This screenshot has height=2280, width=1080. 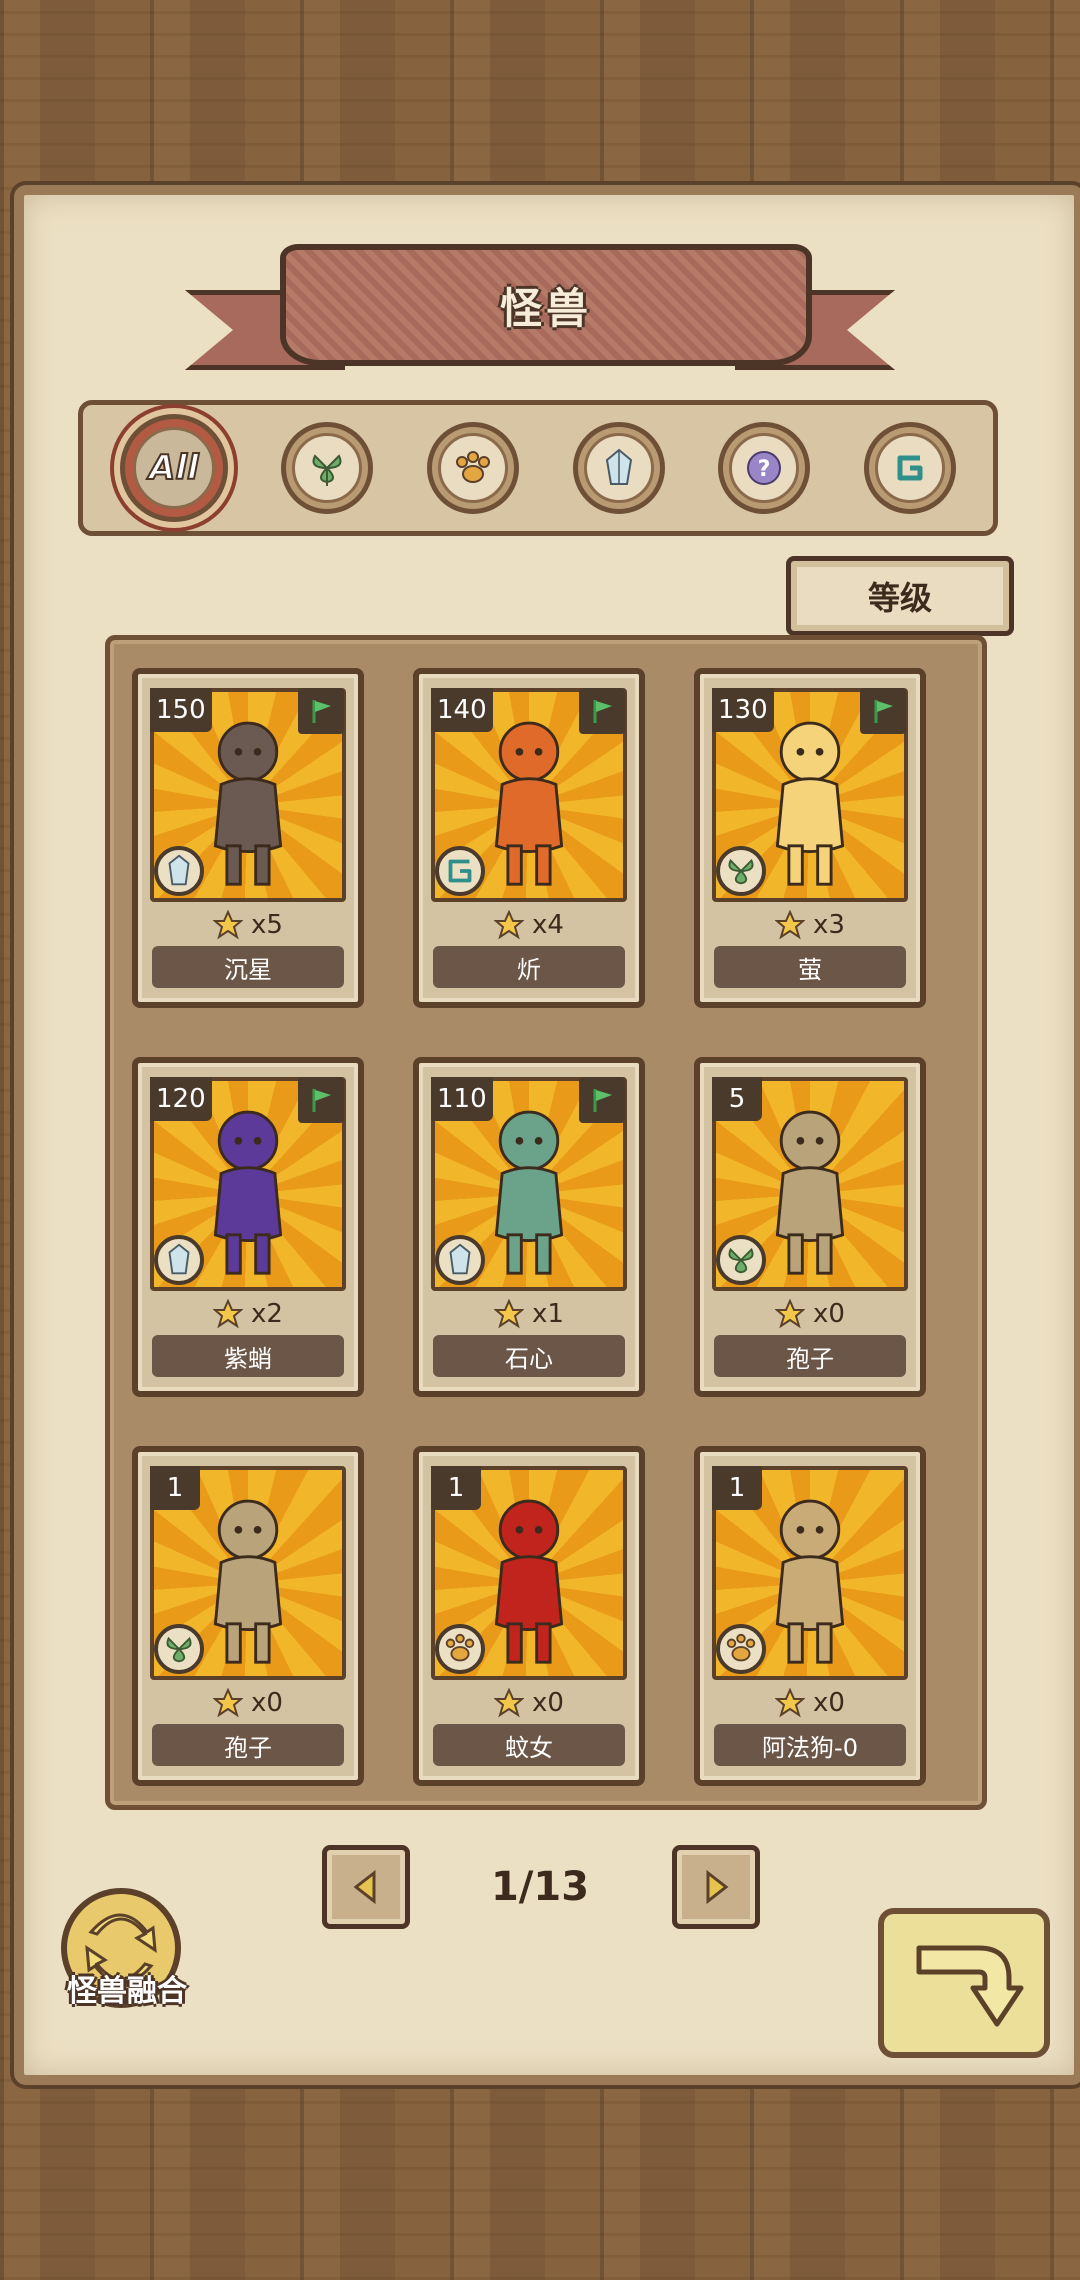 I want to click on ribbon-banner: 怪兽, so click(x=546, y=305).